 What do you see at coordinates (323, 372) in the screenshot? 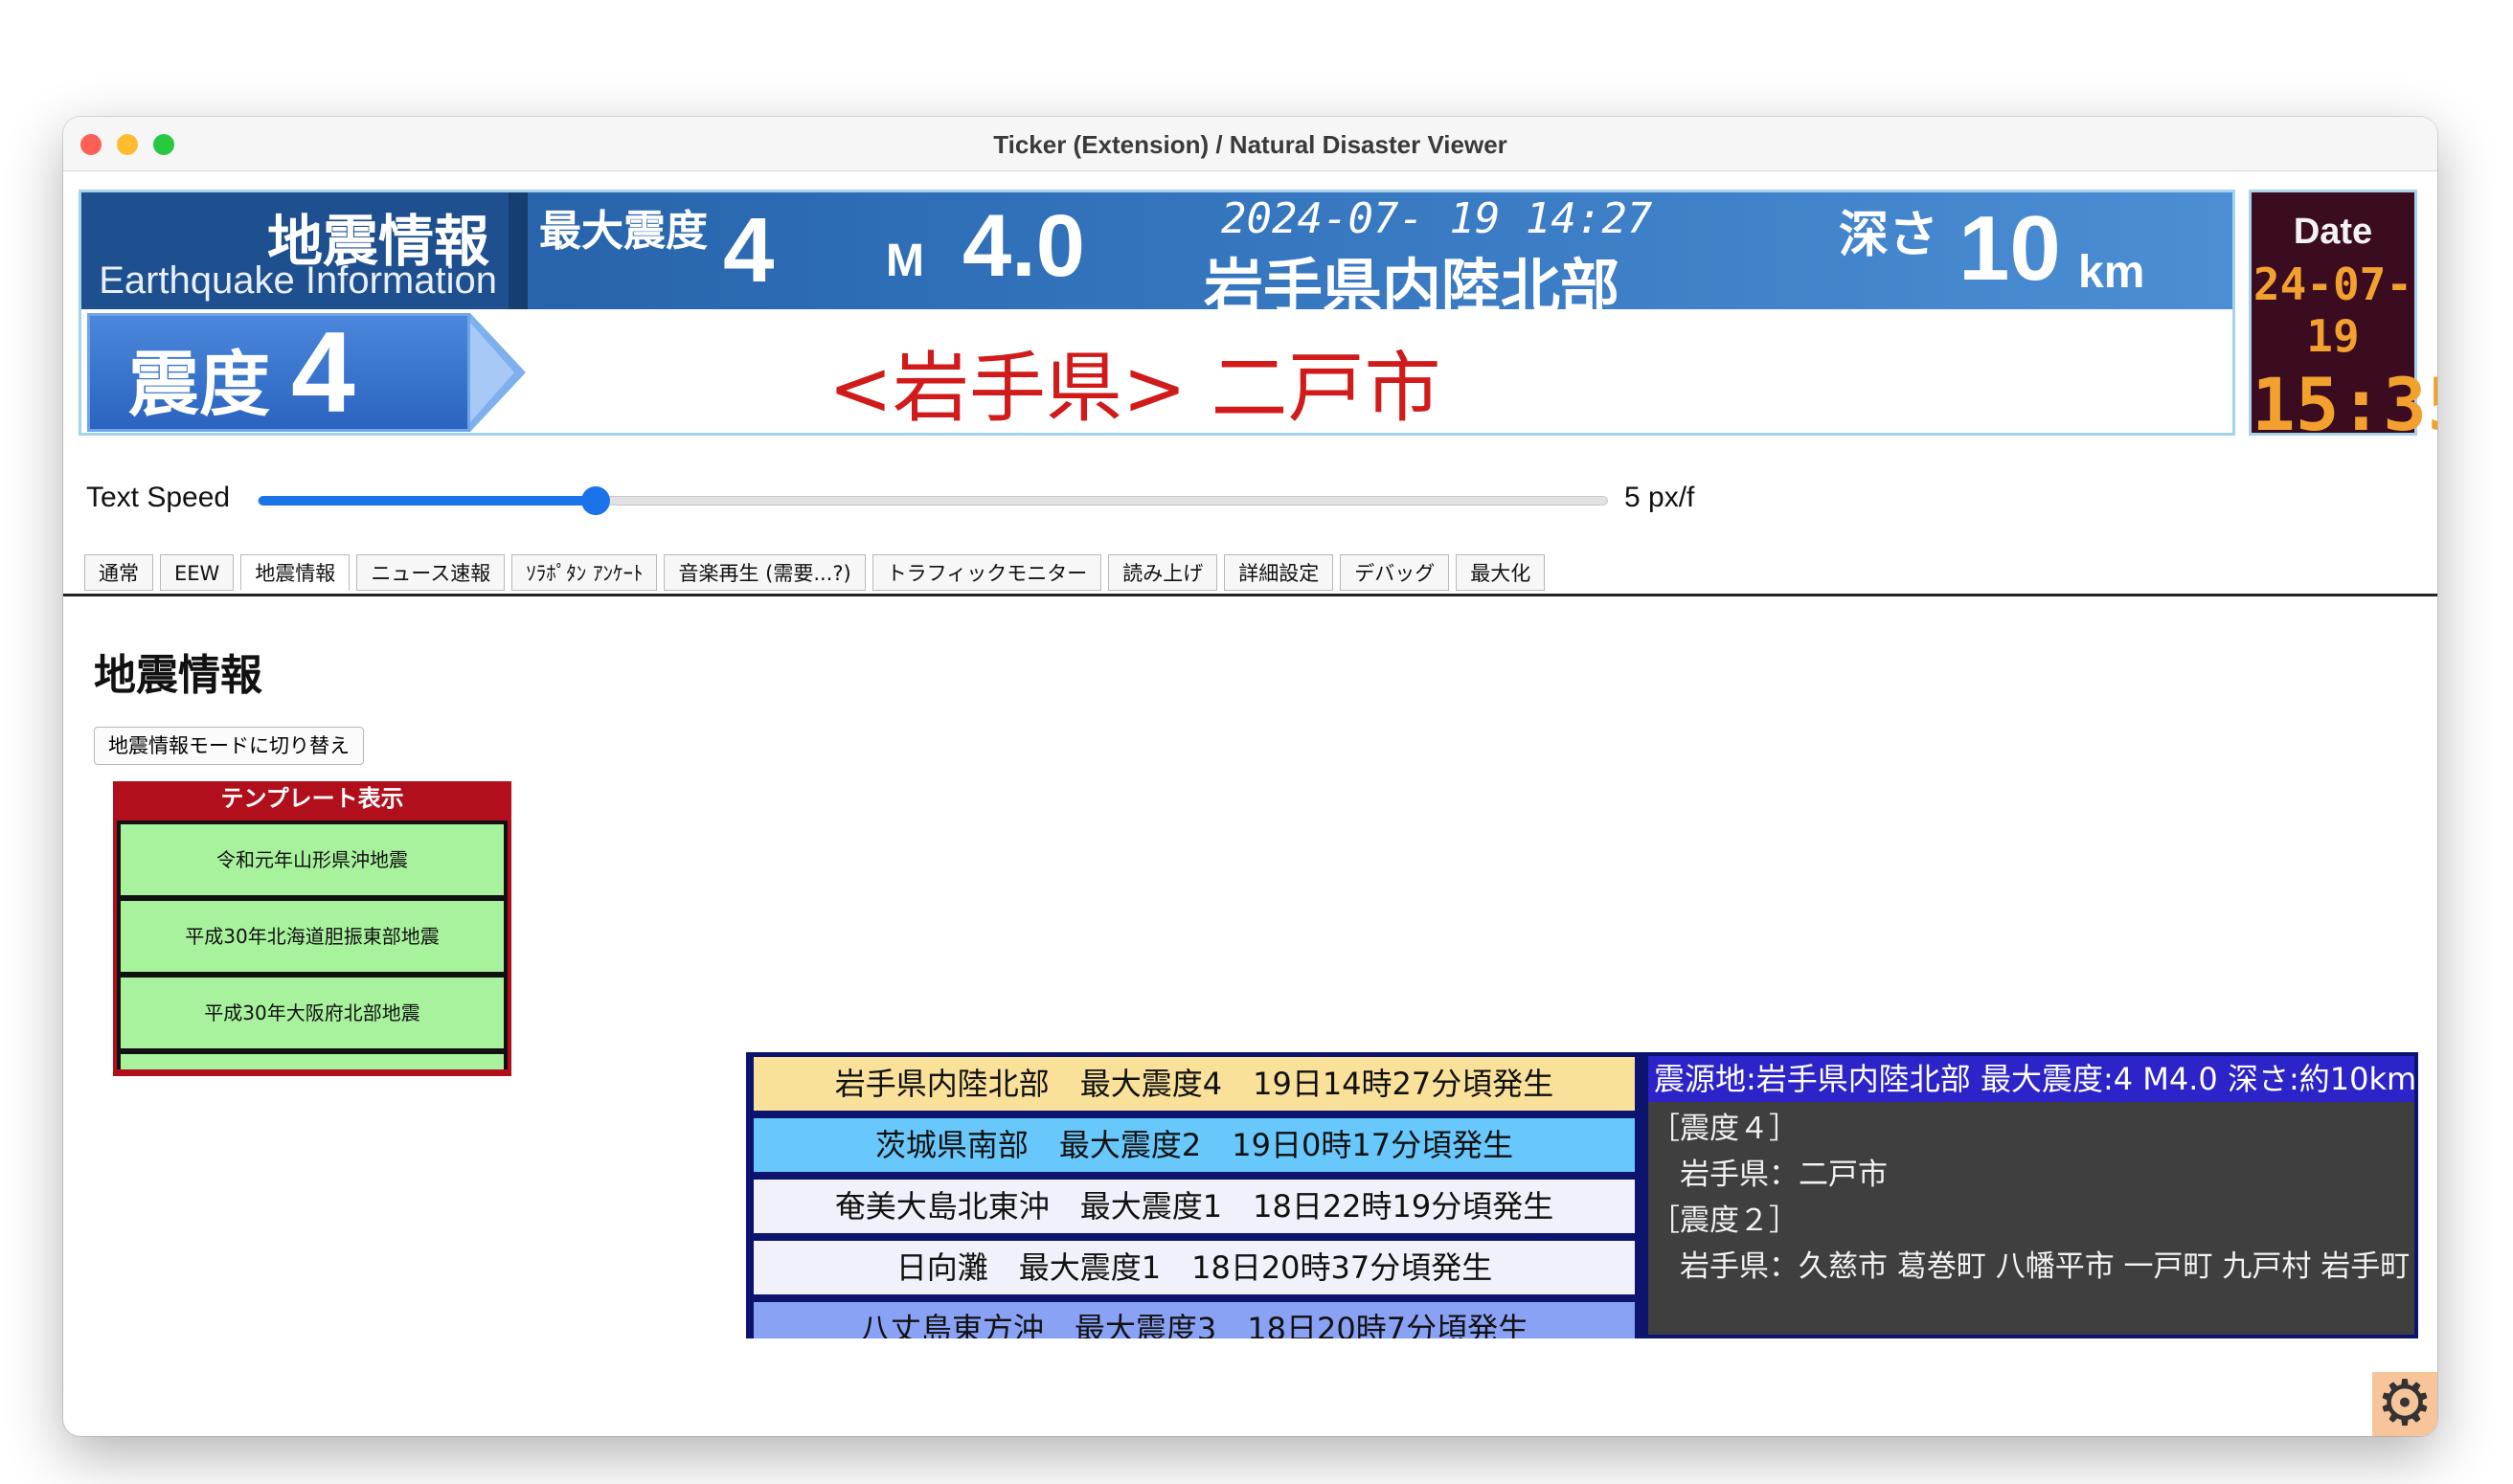
I see `intensity-badge-value: 4` at bounding box center [323, 372].